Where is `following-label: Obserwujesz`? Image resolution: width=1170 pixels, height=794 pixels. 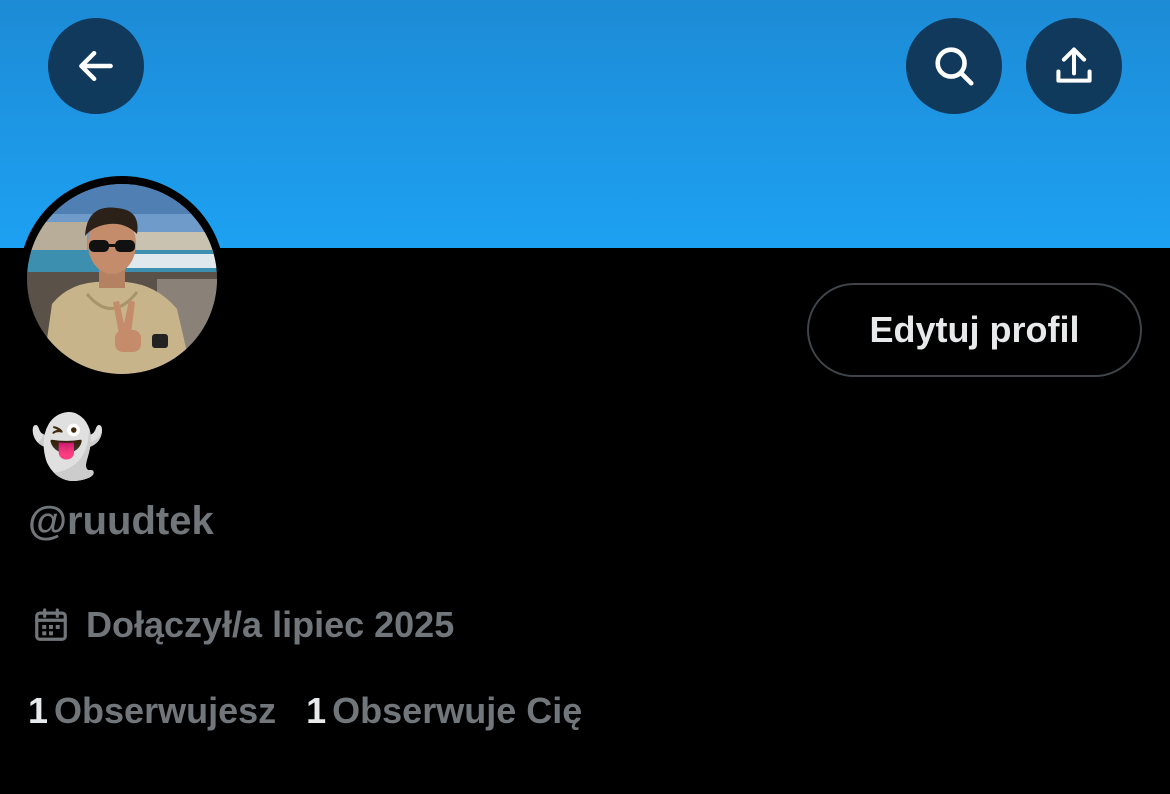 following-label: Obserwujesz is located at coordinates (165, 710).